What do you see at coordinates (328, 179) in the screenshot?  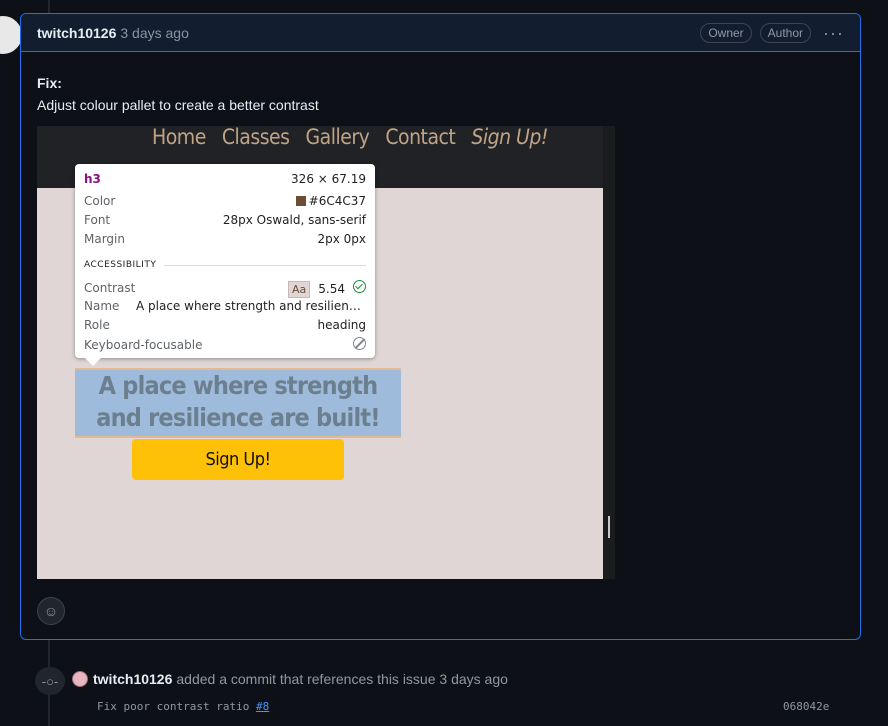 I see `inspector-size: 326 × 67.19` at bounding box center [328, 179].